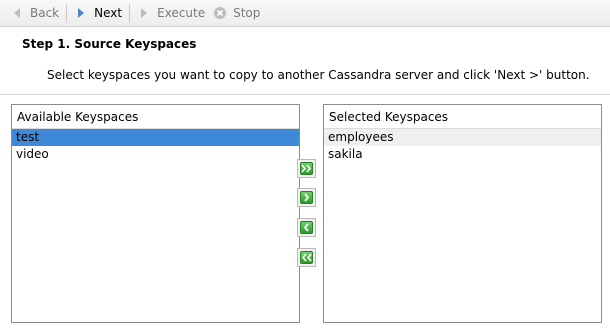 This screenshot has height=331, width=610. What do you see at coordinates (155, 137) in the screenshot?
I see `list-item: test` at bounding box center [155, 137].